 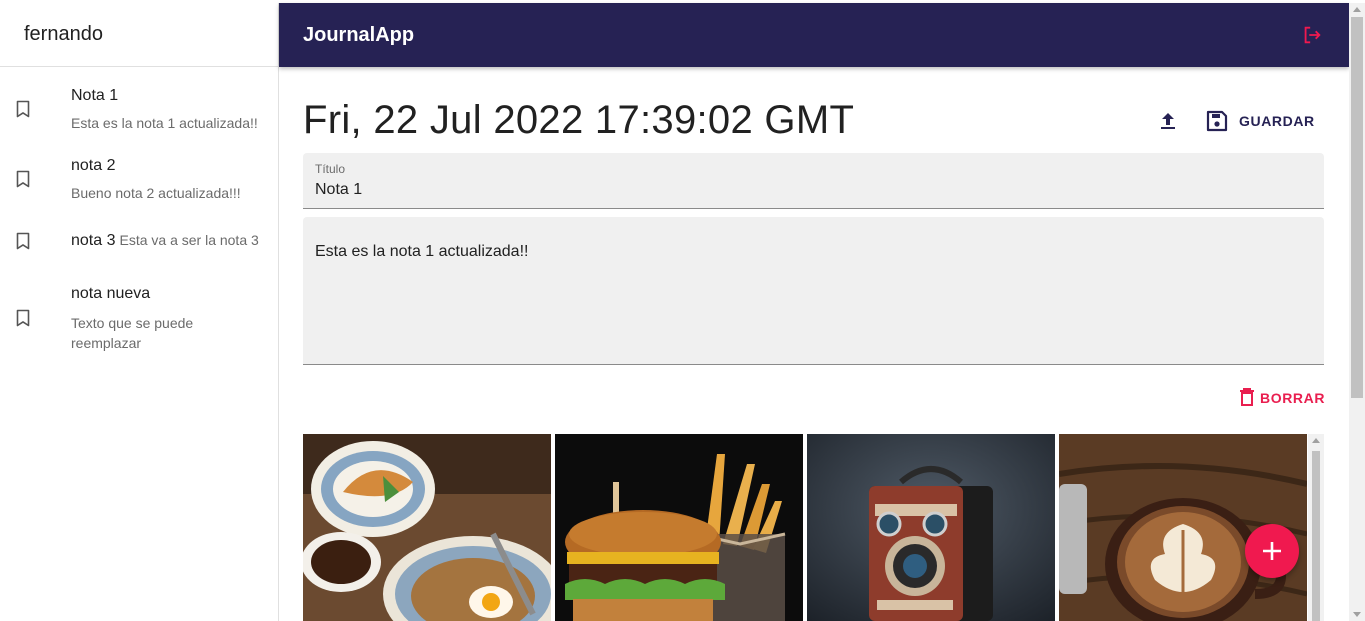 What do you see at coordinates (427, 527) in the screenshot?
I see `gallery-image-croissant` at bounding box center [427, 527].